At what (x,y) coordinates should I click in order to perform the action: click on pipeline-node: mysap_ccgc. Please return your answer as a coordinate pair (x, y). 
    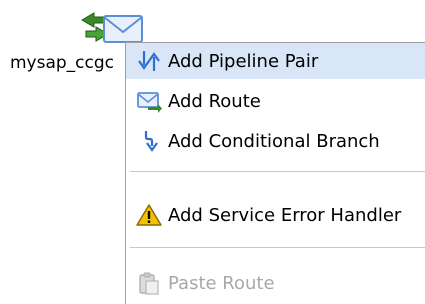
    Looking at the image, I should click on (71, 45).